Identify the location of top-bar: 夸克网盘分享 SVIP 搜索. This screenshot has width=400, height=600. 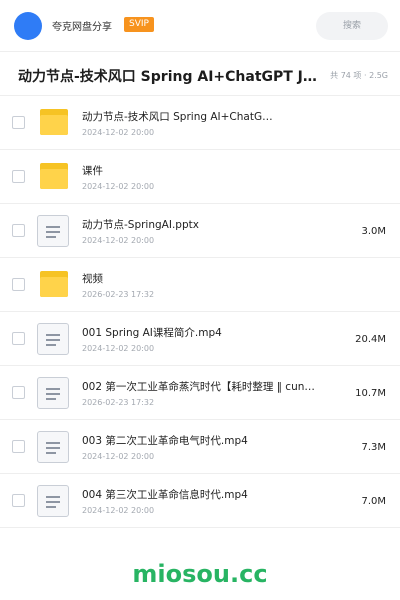
(200, 26).